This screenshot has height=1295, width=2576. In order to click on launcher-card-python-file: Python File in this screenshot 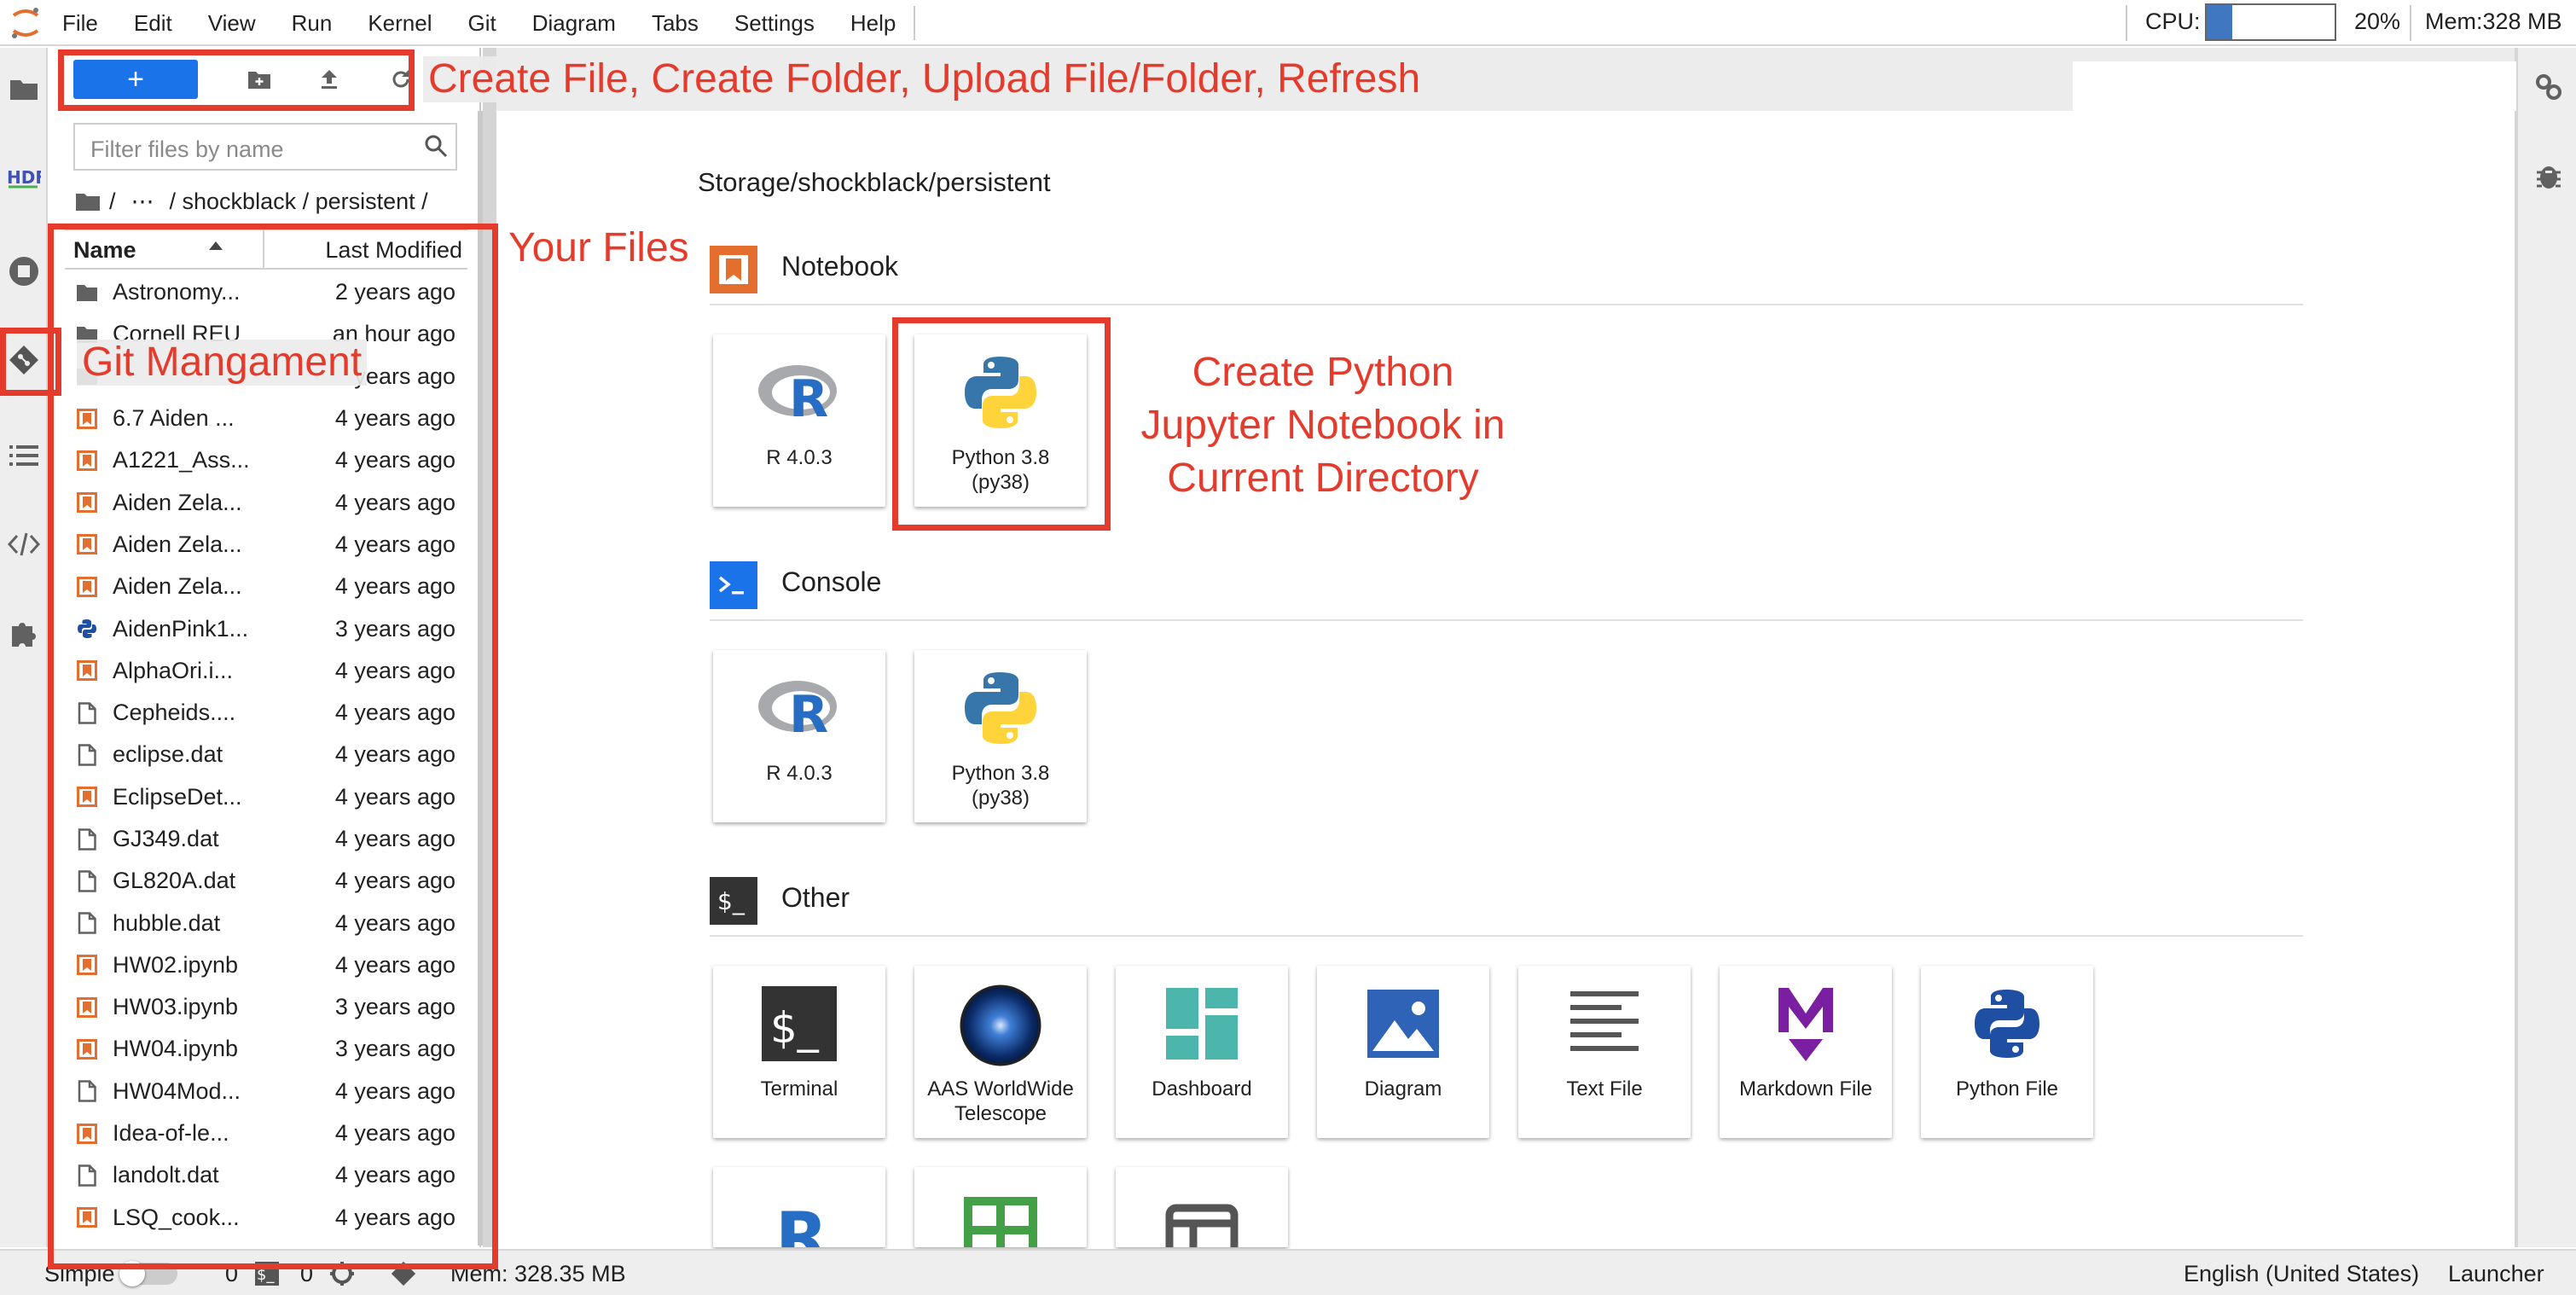, I will do `click(2007, 1052)`.